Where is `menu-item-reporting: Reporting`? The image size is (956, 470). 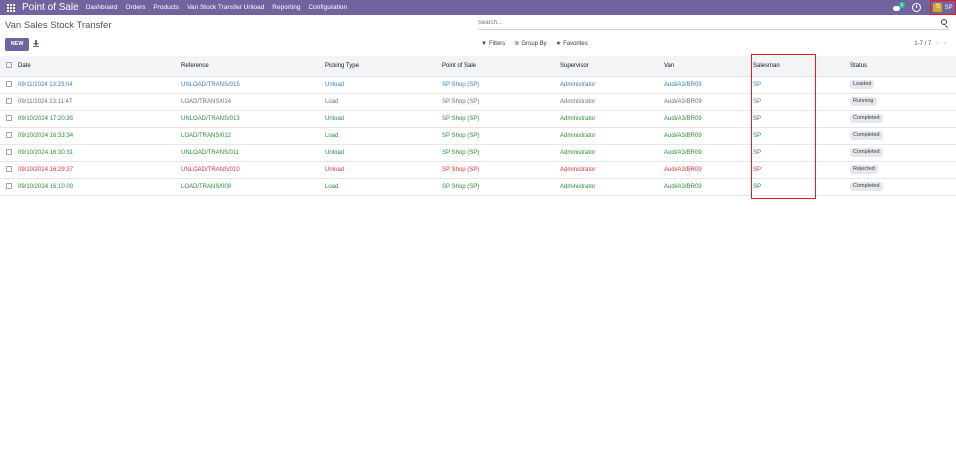
menu-item-reporting: Reporting is located at coordinates (286, 7).